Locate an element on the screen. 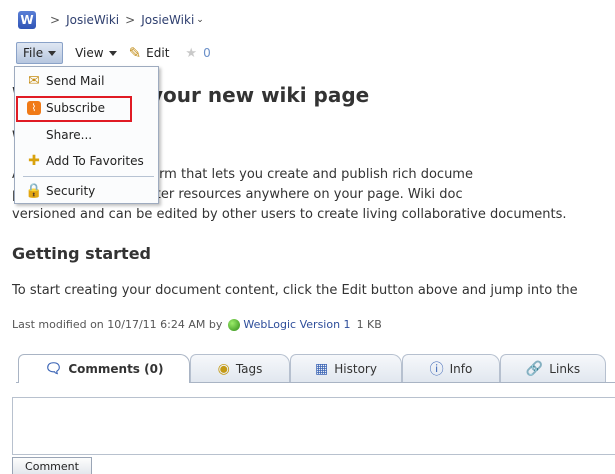 Image resolution: width=615 pixels, height=474 pixels. getting-started-heading: Getting started is located at coordinates (81, 253).